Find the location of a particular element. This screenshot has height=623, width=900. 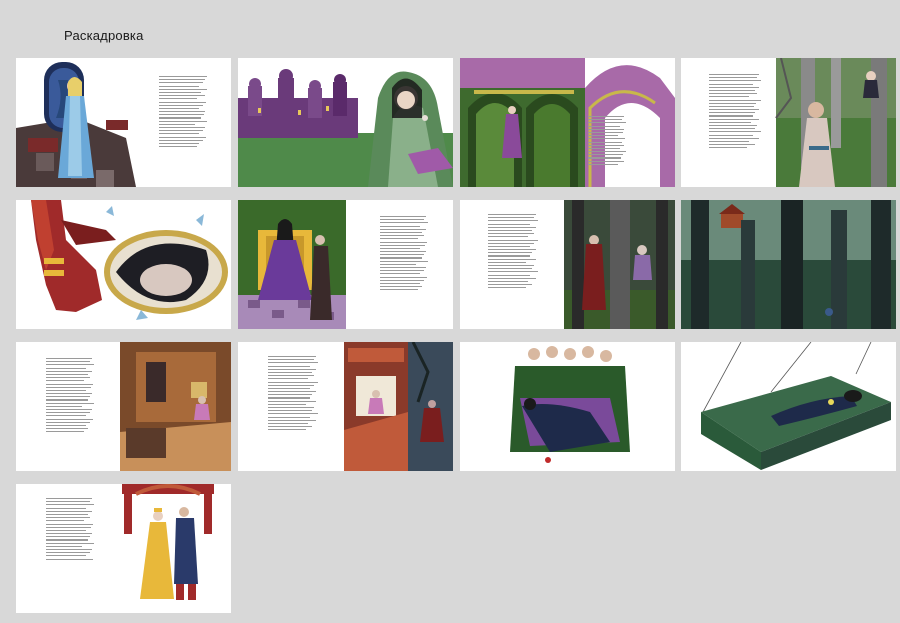

illustration-broken-mirror is located at coordinates (129, 260).